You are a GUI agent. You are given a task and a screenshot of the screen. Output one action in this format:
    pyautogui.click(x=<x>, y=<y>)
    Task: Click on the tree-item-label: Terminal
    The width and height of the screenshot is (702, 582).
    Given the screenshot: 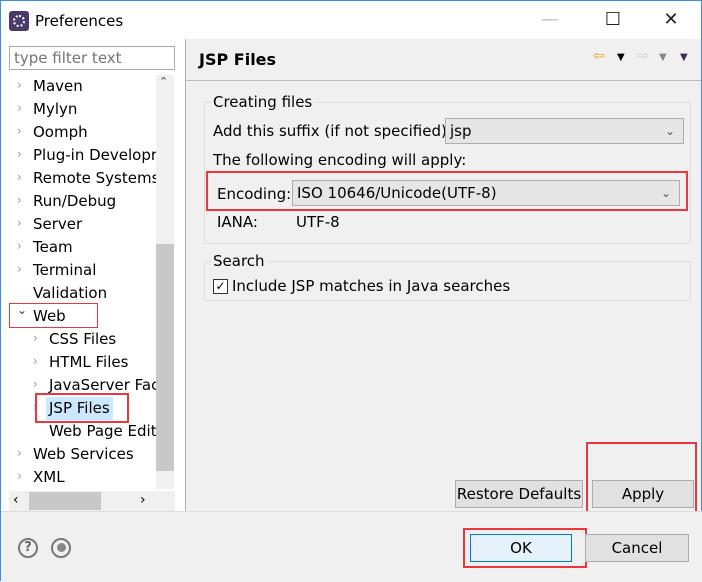 What is the action you would take?
    pyautogui.click(x=65, y=270)
    